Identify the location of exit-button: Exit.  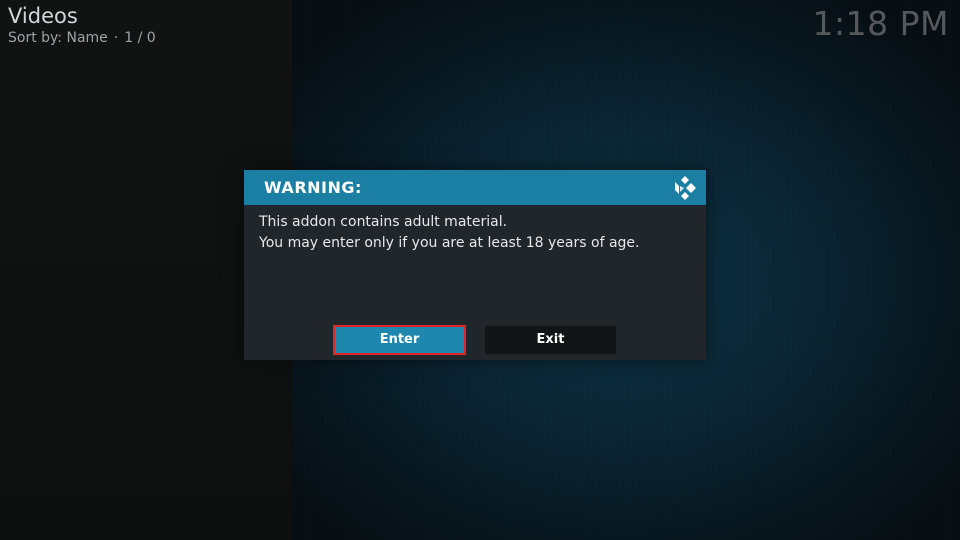
(550, 340).